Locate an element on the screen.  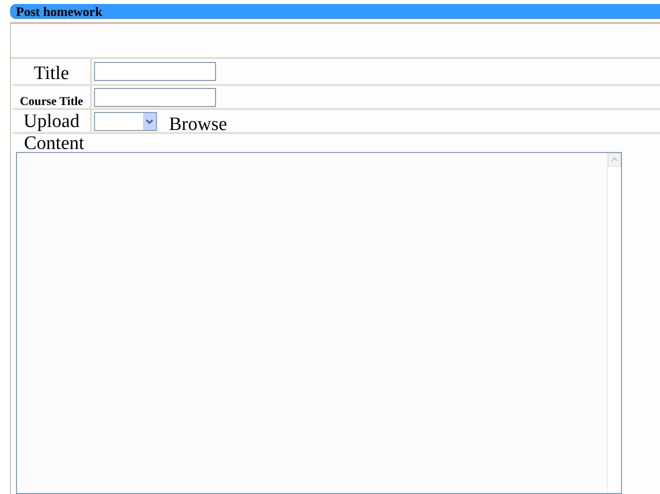
file-dropdown is located at coordinates (125, 121).